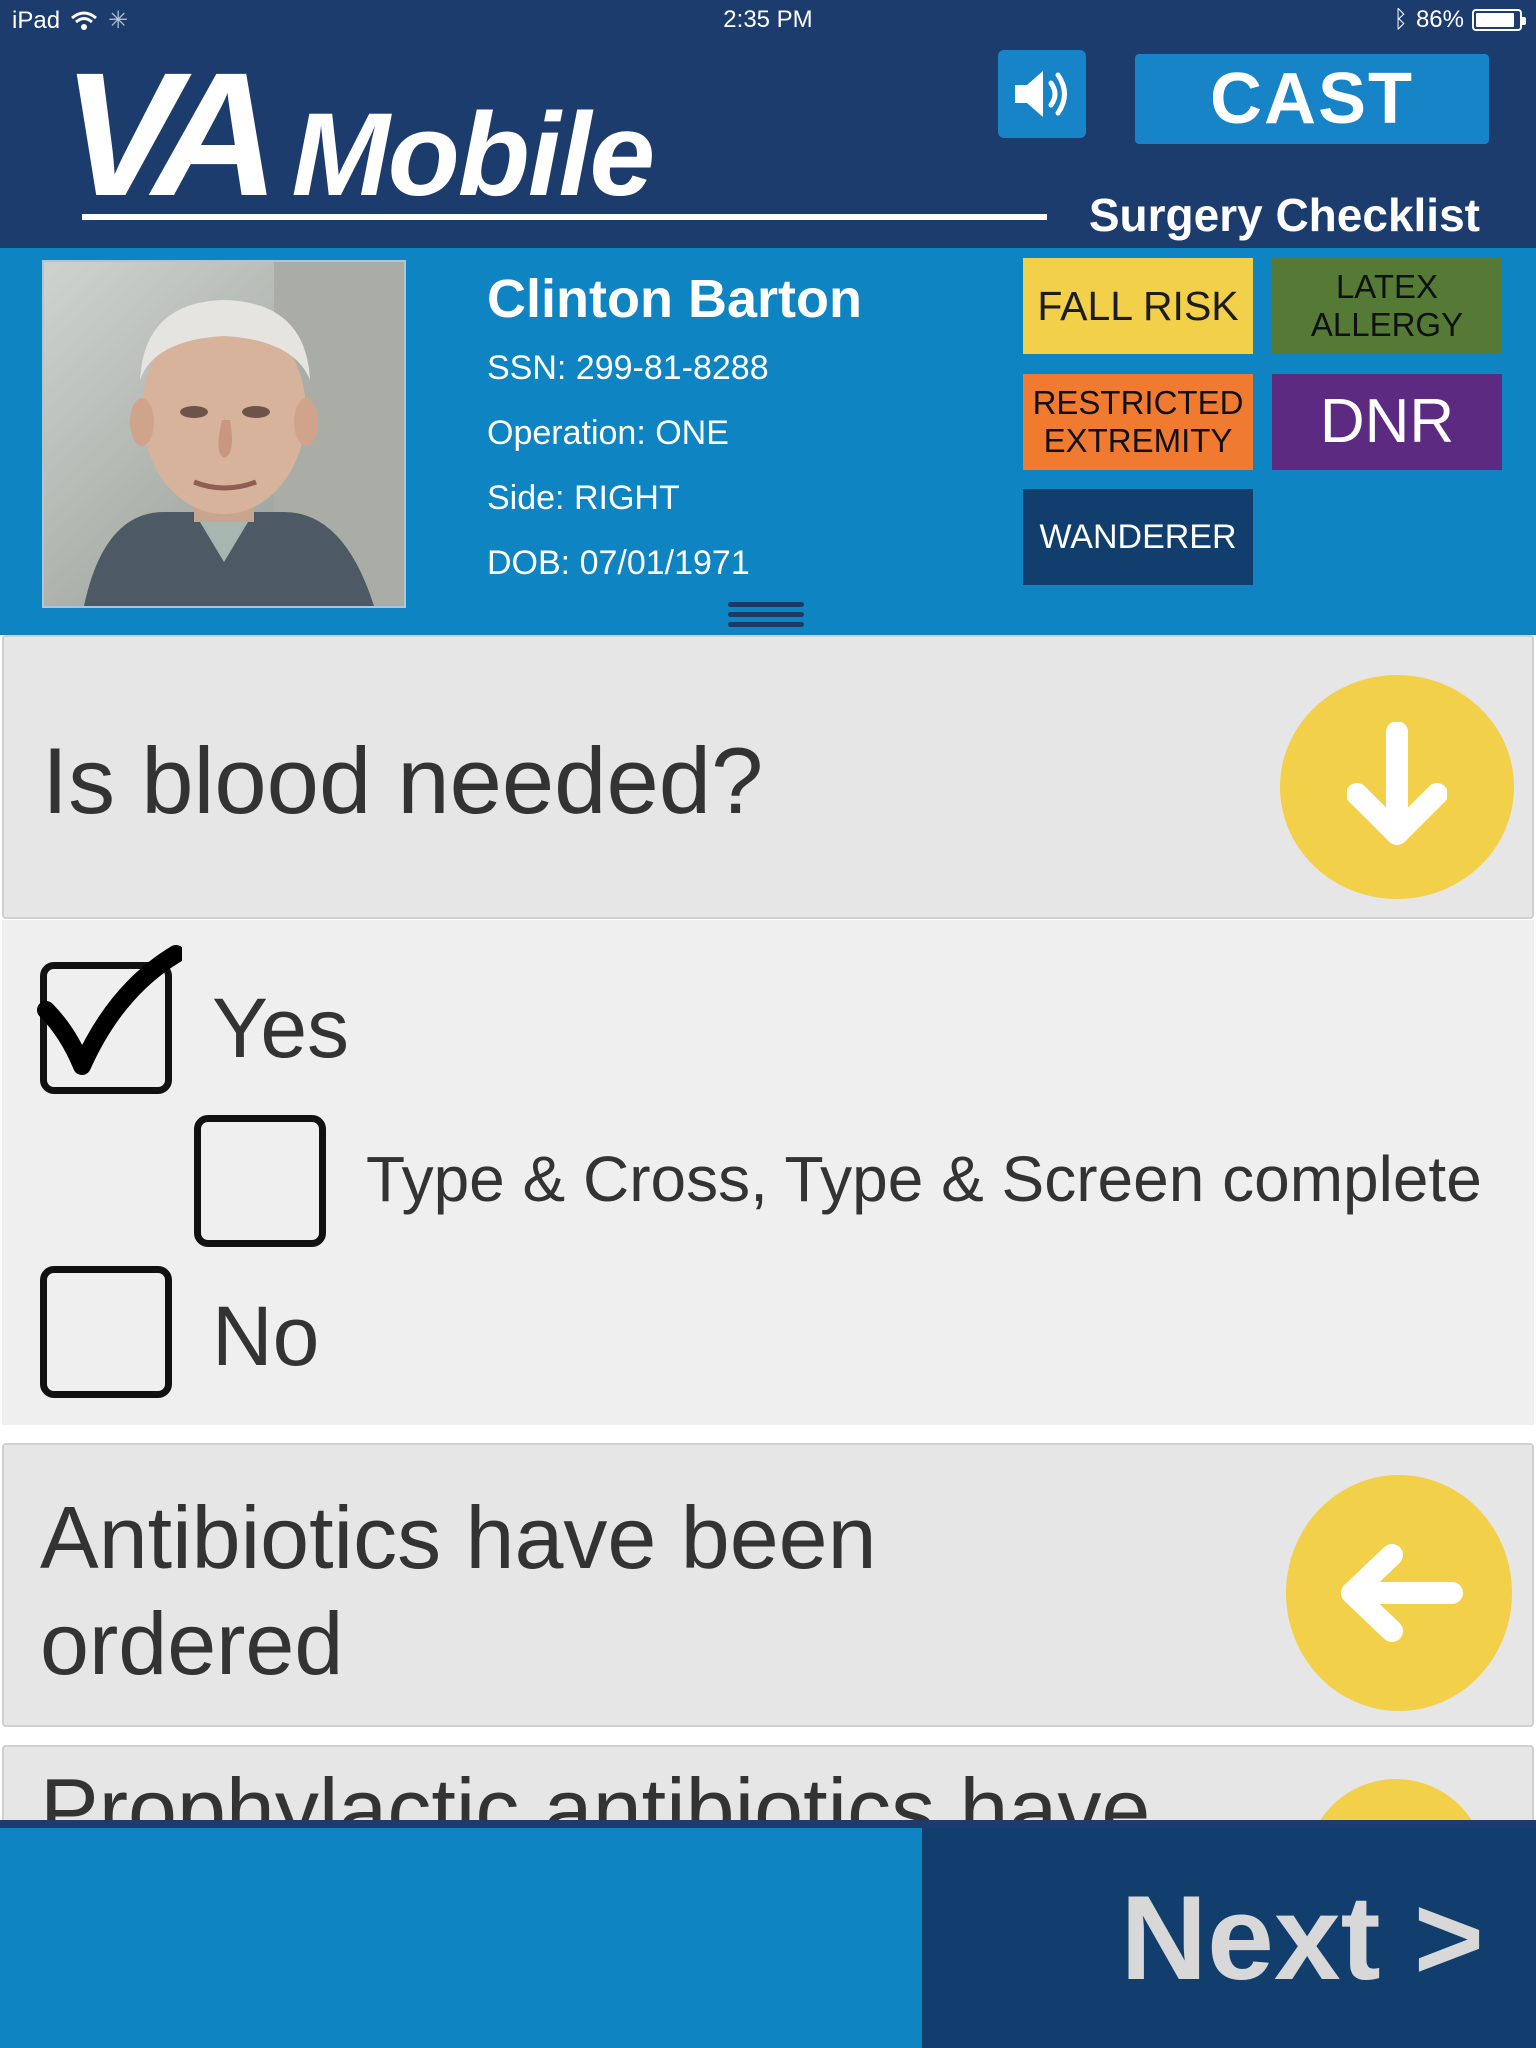 This screenshot has height=2048, width=1536. What do you see at coordinates (458, 1590) in the screenshot?
I see `question-text: Antibiotics have been ordered` at bounding box center [458, 1590].